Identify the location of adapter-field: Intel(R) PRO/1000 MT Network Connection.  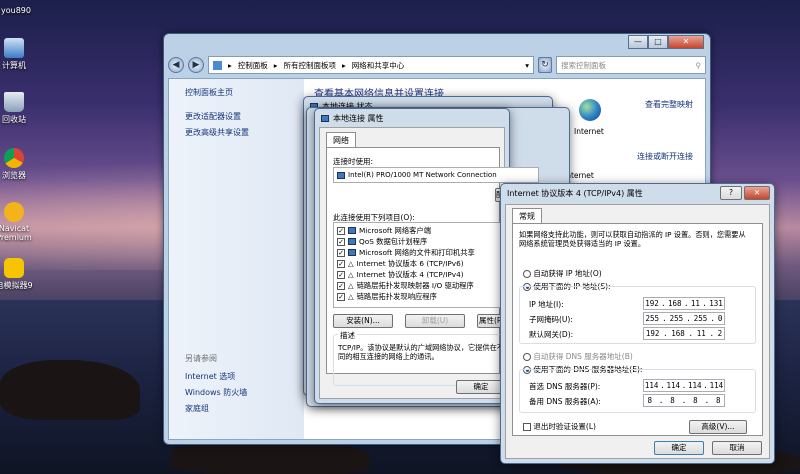
(436, 175).